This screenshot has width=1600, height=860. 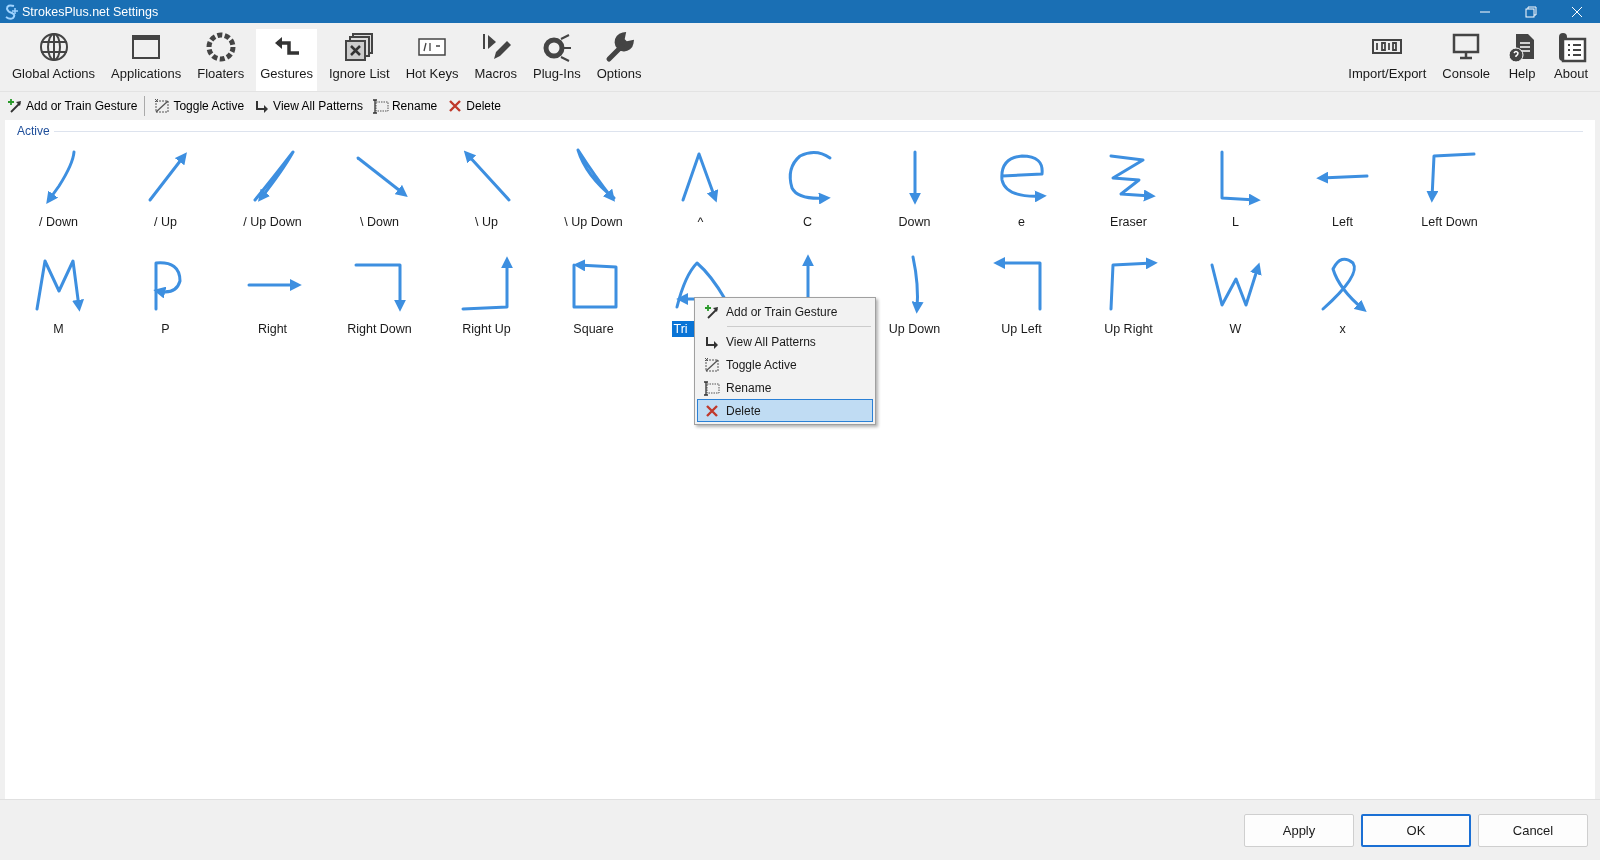 What do you see at coordinates (58, 329) in the screenshot?
I see `gesture-label: M` at bounding box center [58, 329].